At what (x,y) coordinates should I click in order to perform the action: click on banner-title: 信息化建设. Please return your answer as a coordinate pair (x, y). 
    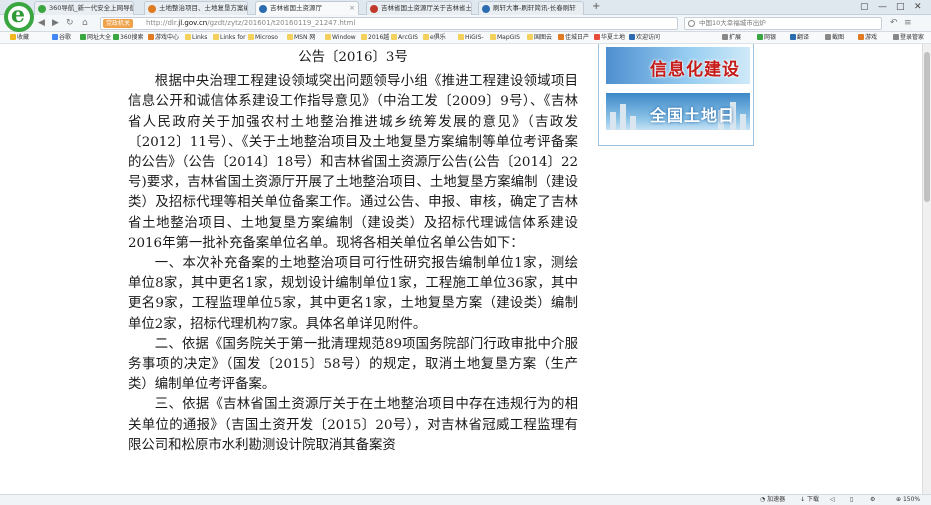
    Looking at the image, I should click on (695, 70).